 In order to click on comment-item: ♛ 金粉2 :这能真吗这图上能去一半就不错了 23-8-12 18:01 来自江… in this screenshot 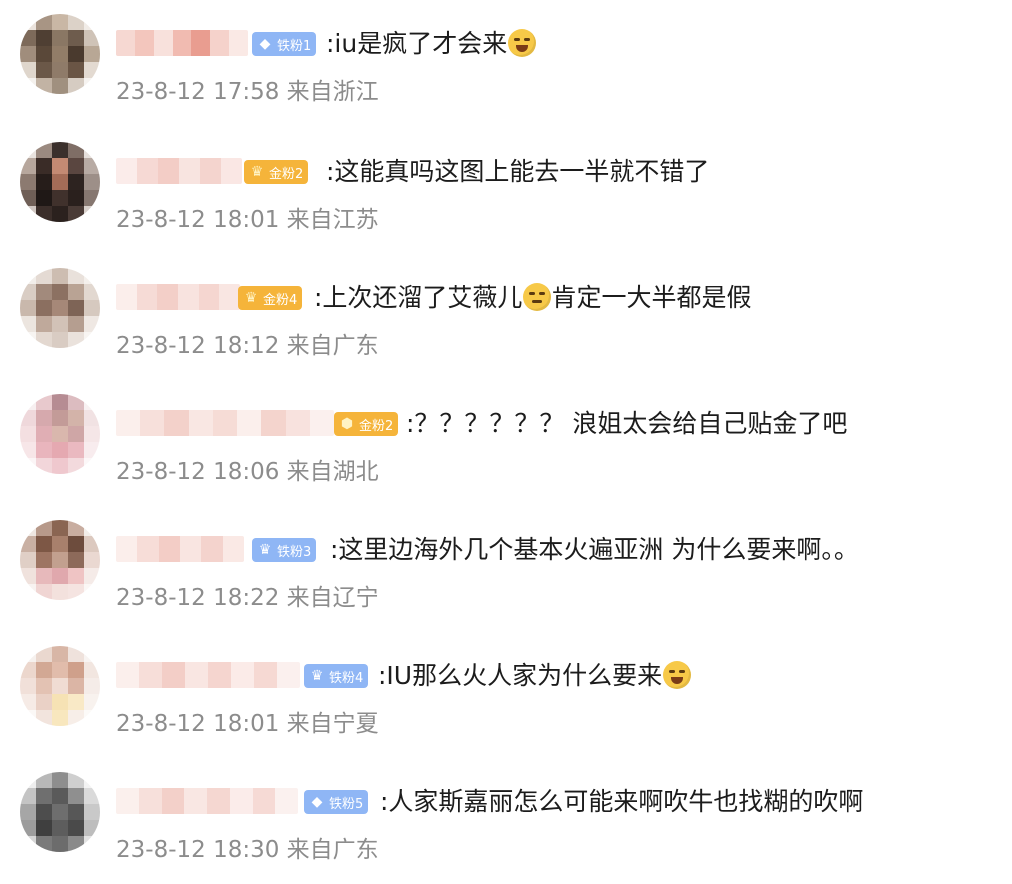, I will do `click(506, 191)`.